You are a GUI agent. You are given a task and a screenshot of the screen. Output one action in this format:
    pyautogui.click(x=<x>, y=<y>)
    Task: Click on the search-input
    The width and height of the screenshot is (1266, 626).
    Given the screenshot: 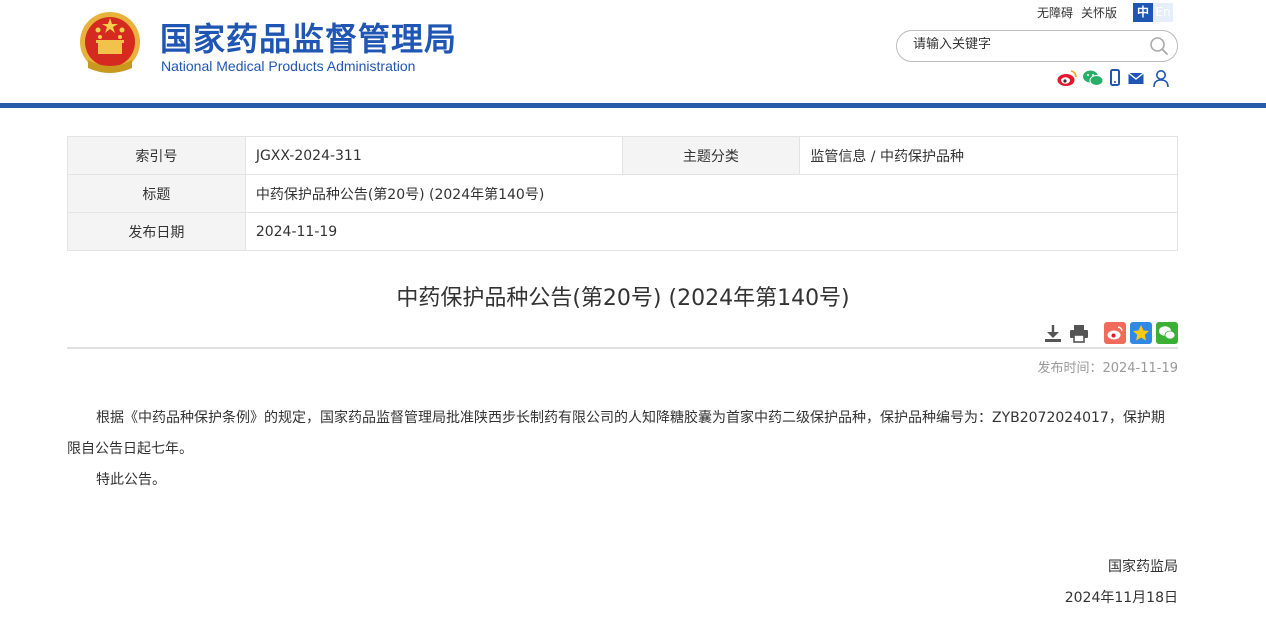 What is the action you would take?
    pyautogui.click(x=1023, y=44)
    